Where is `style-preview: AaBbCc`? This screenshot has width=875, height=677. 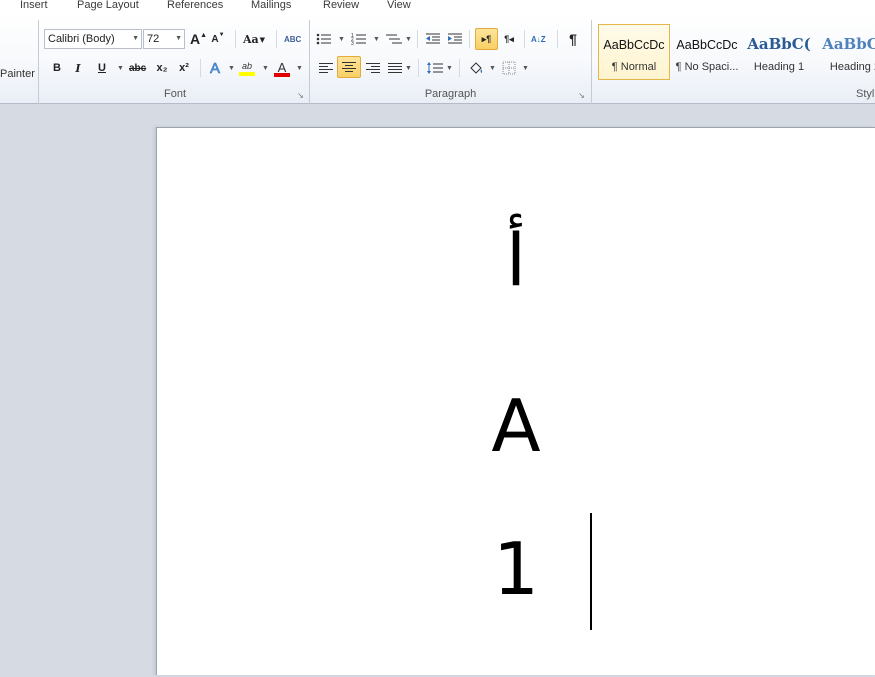
style-preview: AaBbCc is located at coordinates (848, 44).